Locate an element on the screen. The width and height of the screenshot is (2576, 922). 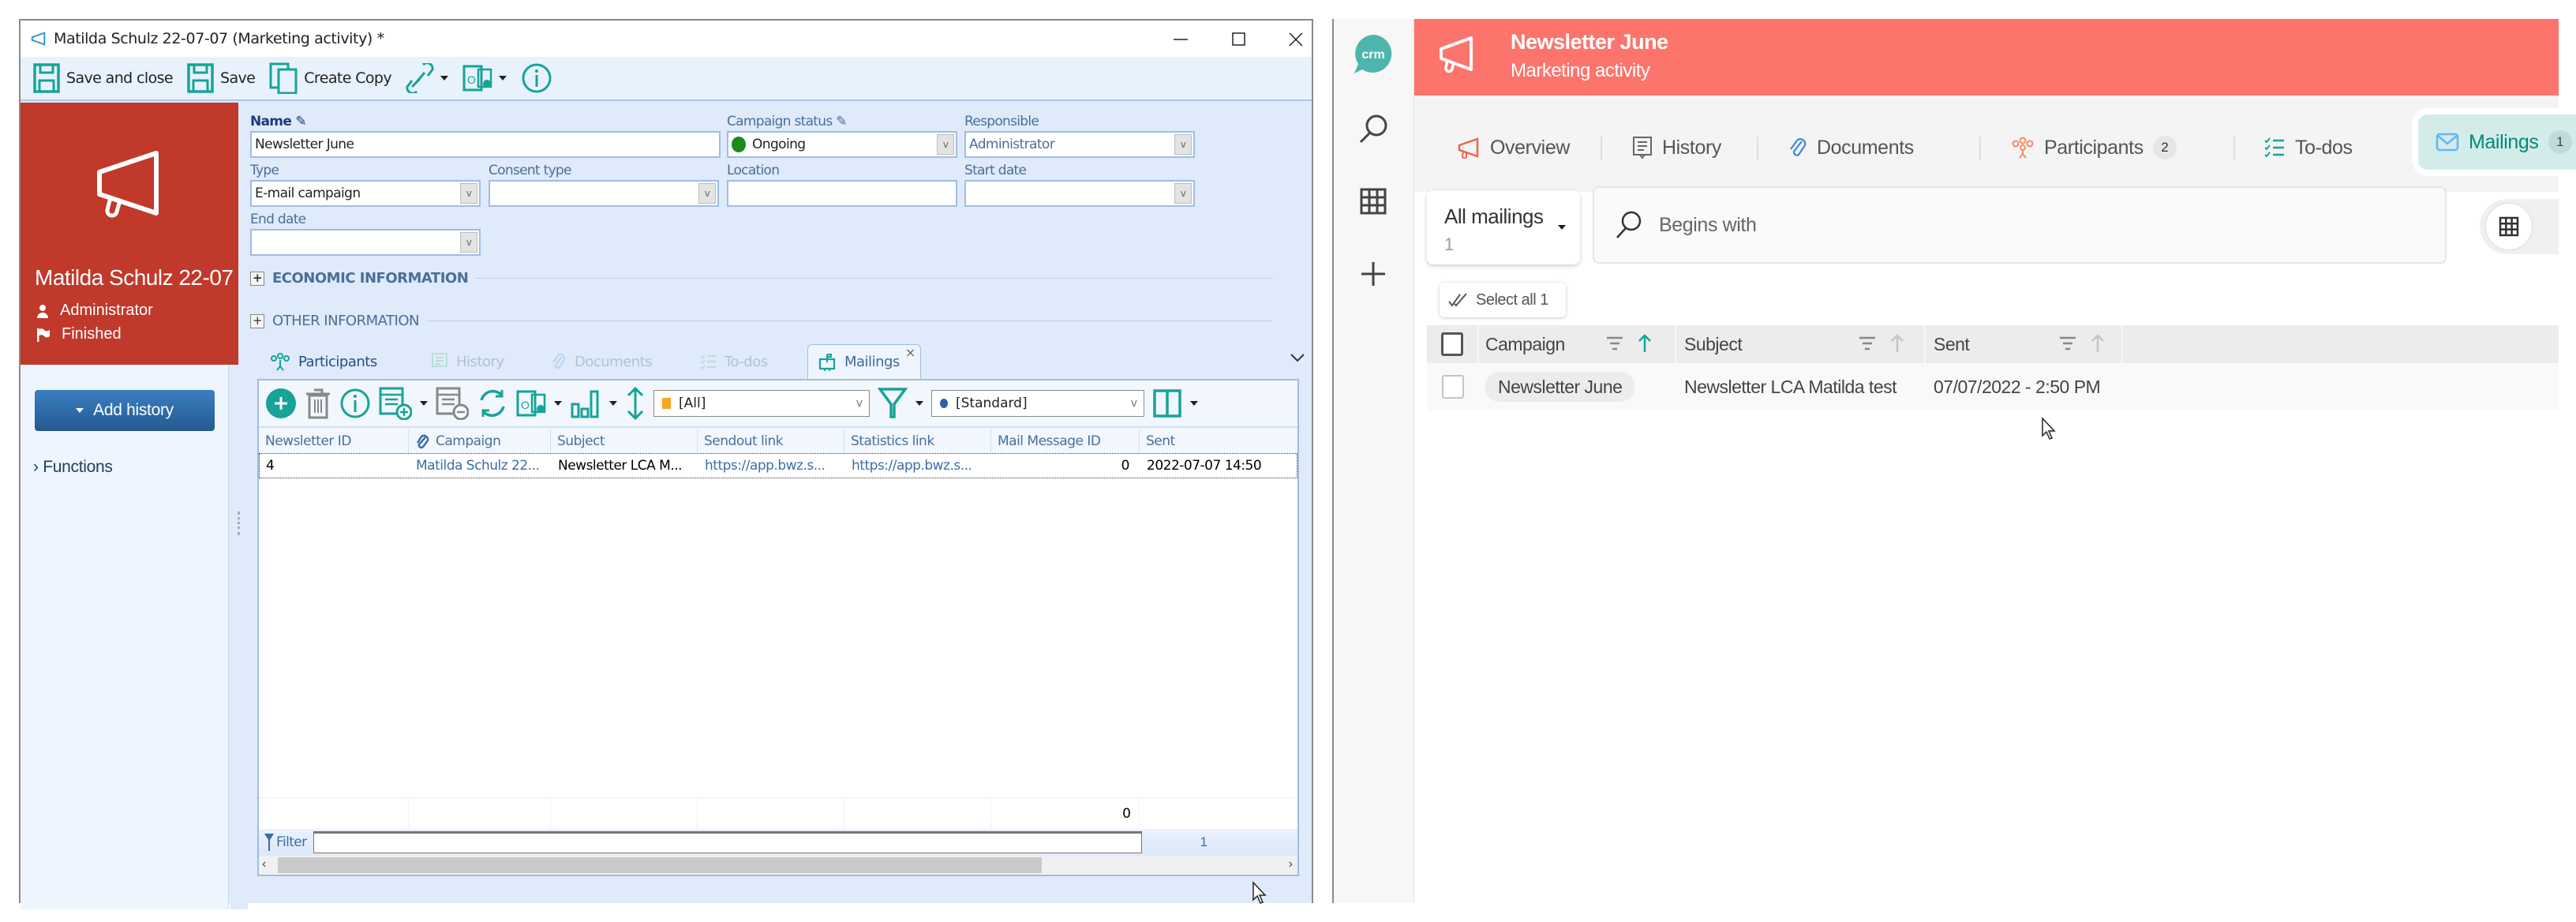
column-header: Statistics link is located at coordinates (917, 441).